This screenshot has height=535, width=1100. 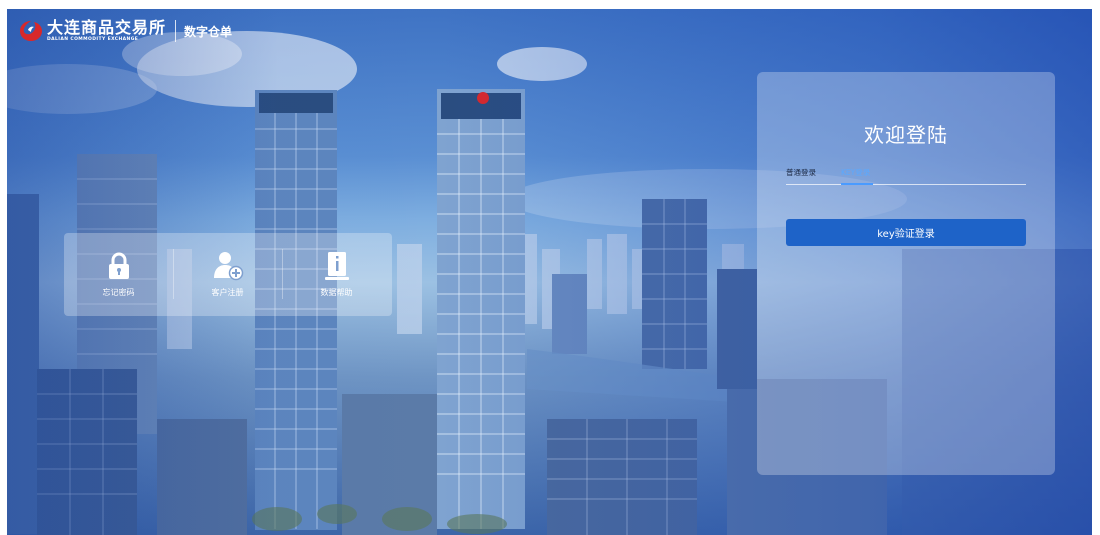 I want to click on customer-register-label: 客户注册, so click(x=227, y=292).